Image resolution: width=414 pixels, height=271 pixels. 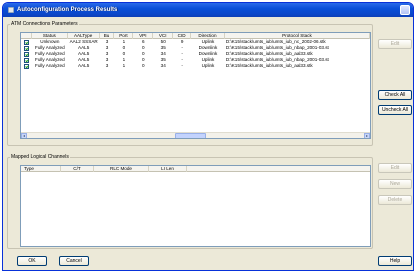 I want to click on uncheck-all-button: Uncheck All, so click(x=395, y=110).